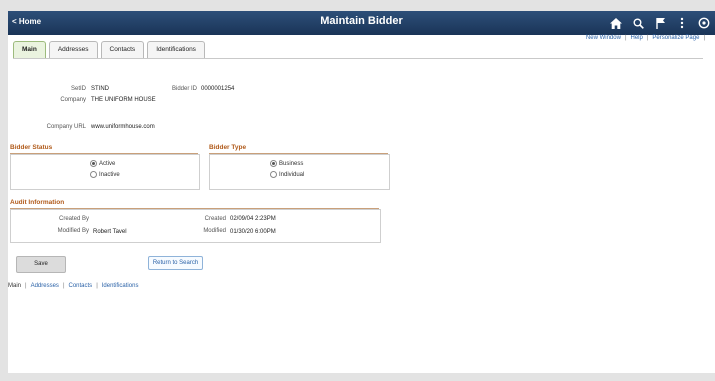 The width and height of the screenshot is (715, 381). What do you see at coordinates (253, 219) in the screenshot?
I see `created-value: 02/09/04 2:23PM` at bounding box center [253, 219].